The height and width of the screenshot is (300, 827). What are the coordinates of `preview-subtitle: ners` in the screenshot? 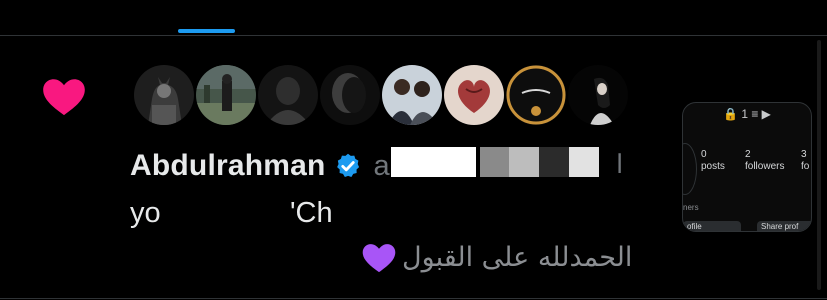 It's located at (691, 207).